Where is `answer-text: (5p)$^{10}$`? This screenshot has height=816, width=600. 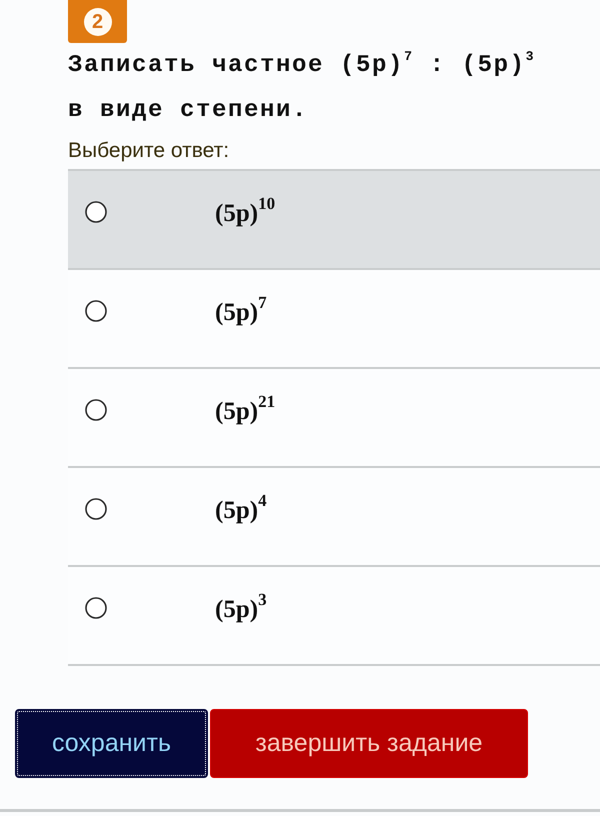
answer-text: (5p)$^{10}$ is located at coordinates (245, 214).